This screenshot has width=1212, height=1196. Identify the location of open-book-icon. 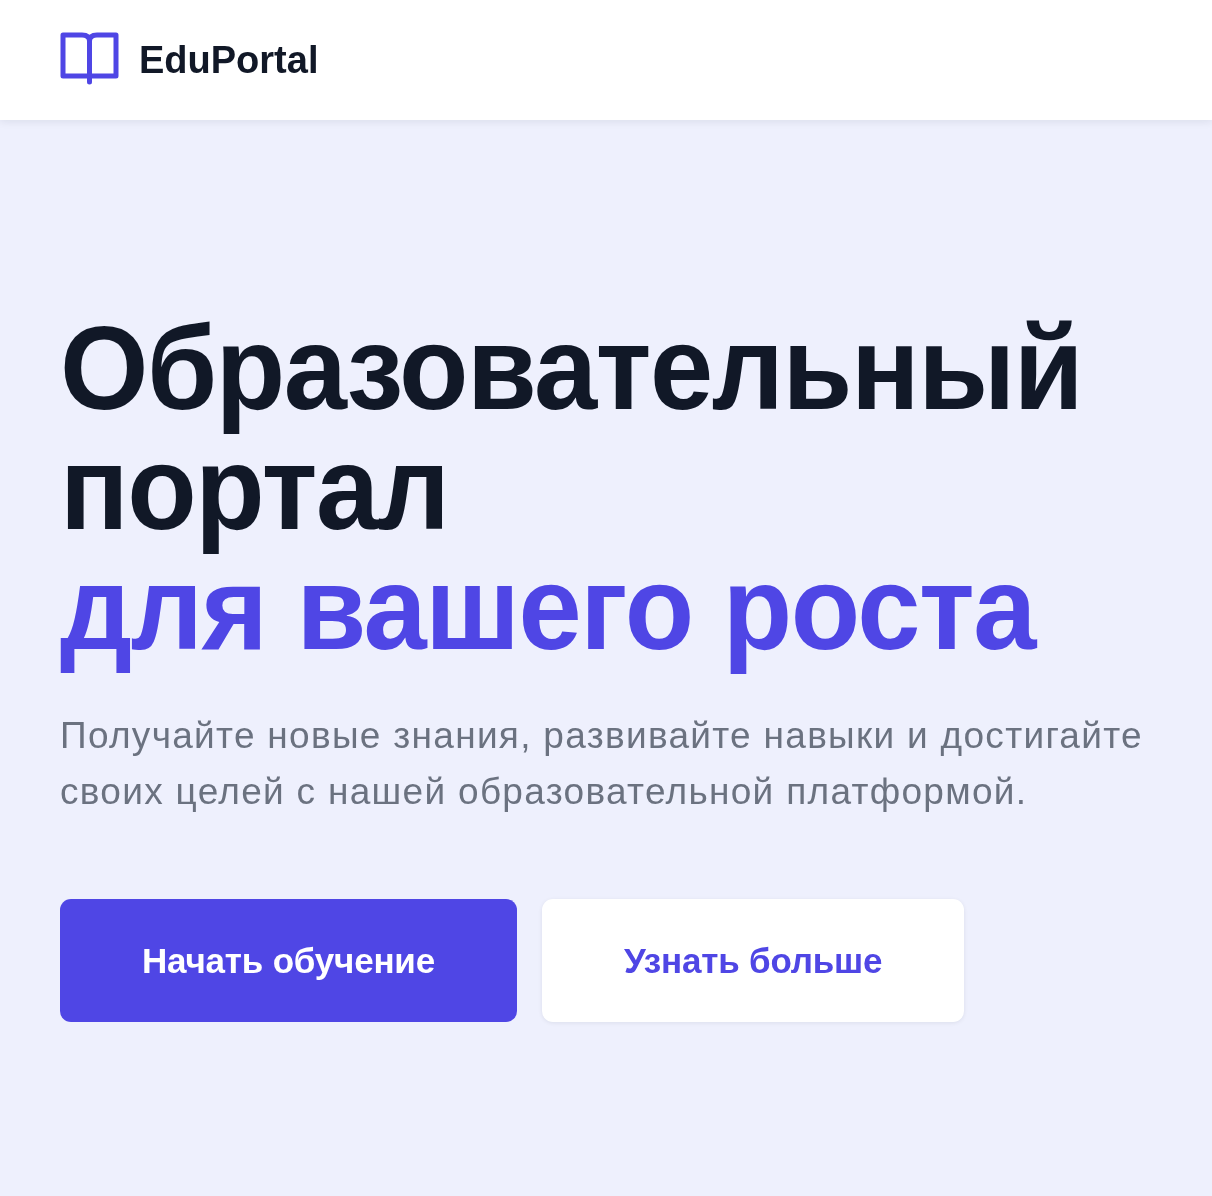
(89, 58).